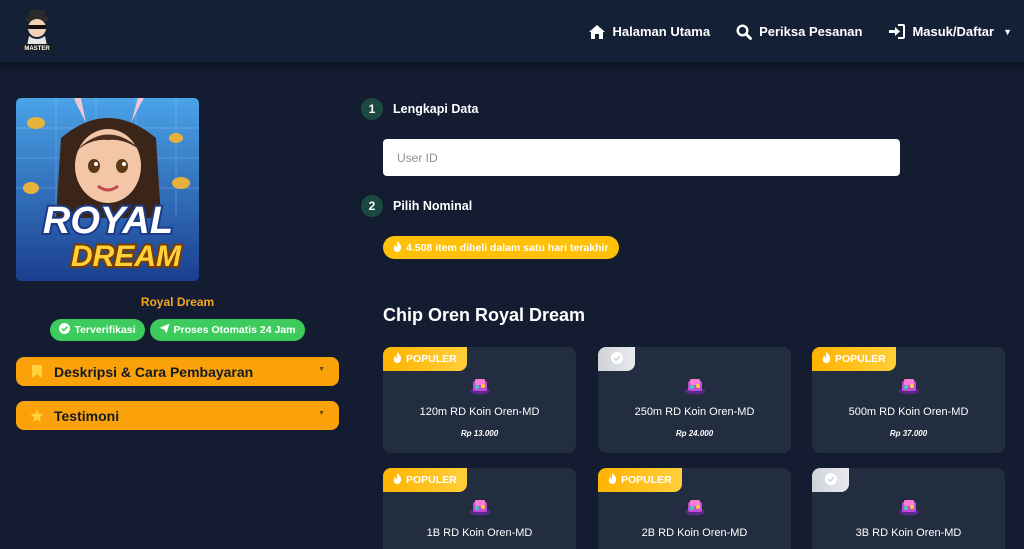 The width and height of the screenshot is (1024, 549). What do you see at coordinates (372, 109) in the screenshot?
I see `step-1-number: 1` at bounding box center [372, 109].